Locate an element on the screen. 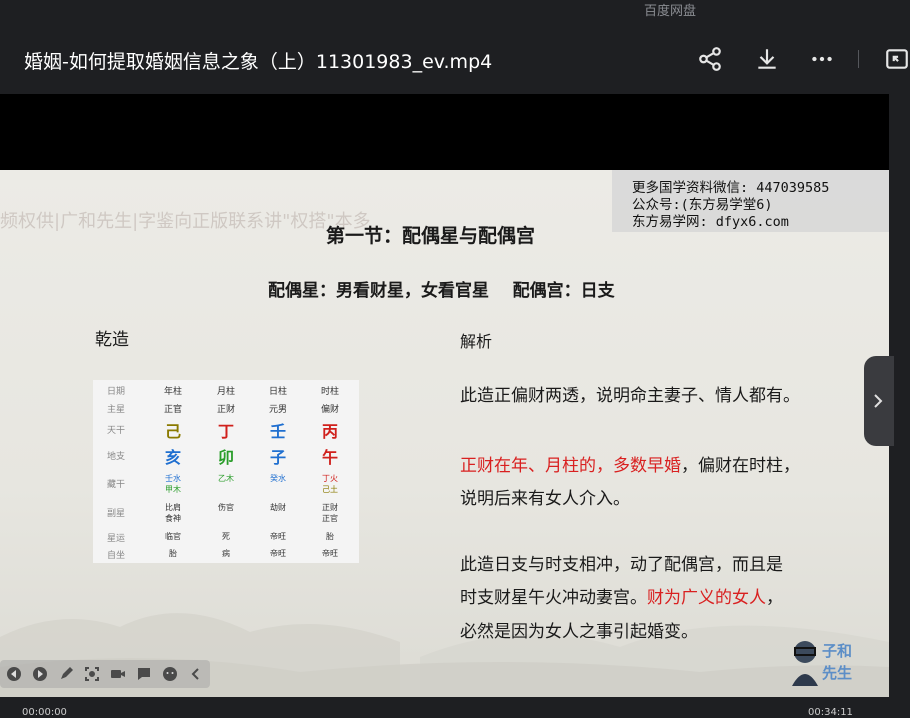 The height and width of the screenshot is (718, 910). heavenly-stem: 壬 is located at coordinates (277, 431).